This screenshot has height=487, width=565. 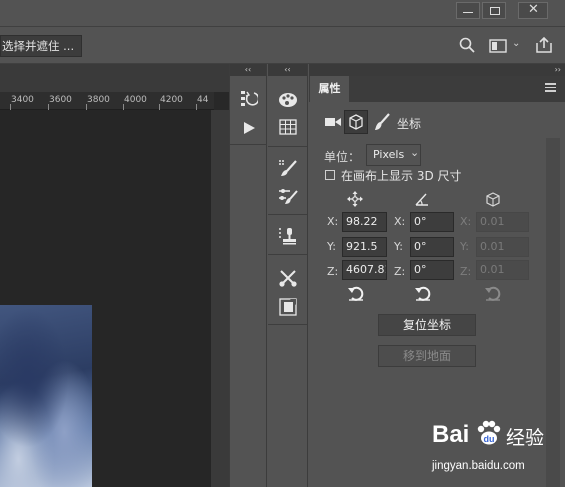 What do you see at coordinates (288, 236) in the screenshot?
I see `clone-source-icon` at bounding box center [288, 236].